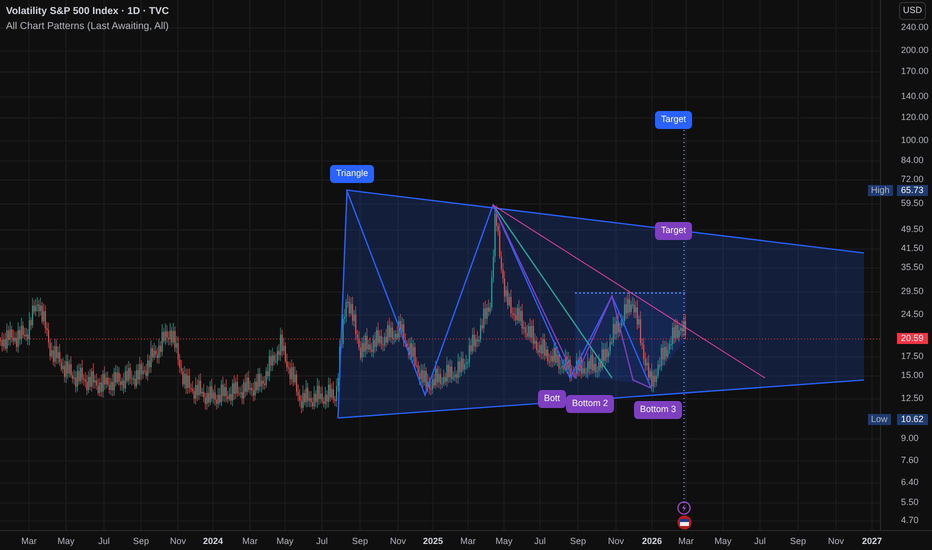 The image size is (932, 550). What do you see at coordinates (684, 508) in the screenshot?
I see `lightning-icon` at bounding box center [684, 508].